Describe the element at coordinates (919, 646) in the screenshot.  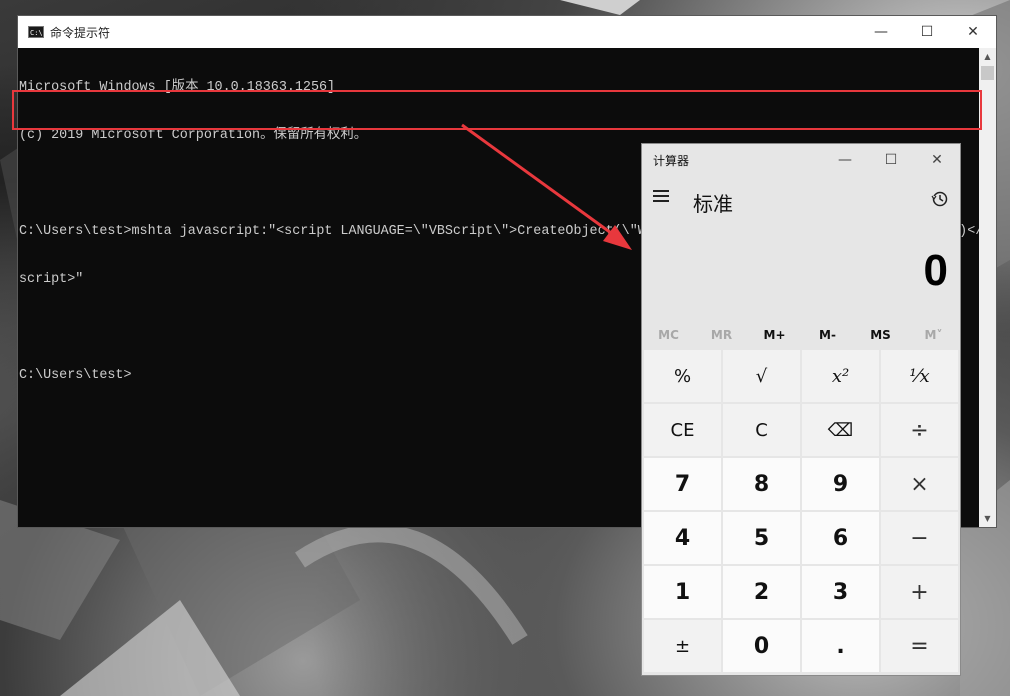
I see `equals-key: =` at that location.